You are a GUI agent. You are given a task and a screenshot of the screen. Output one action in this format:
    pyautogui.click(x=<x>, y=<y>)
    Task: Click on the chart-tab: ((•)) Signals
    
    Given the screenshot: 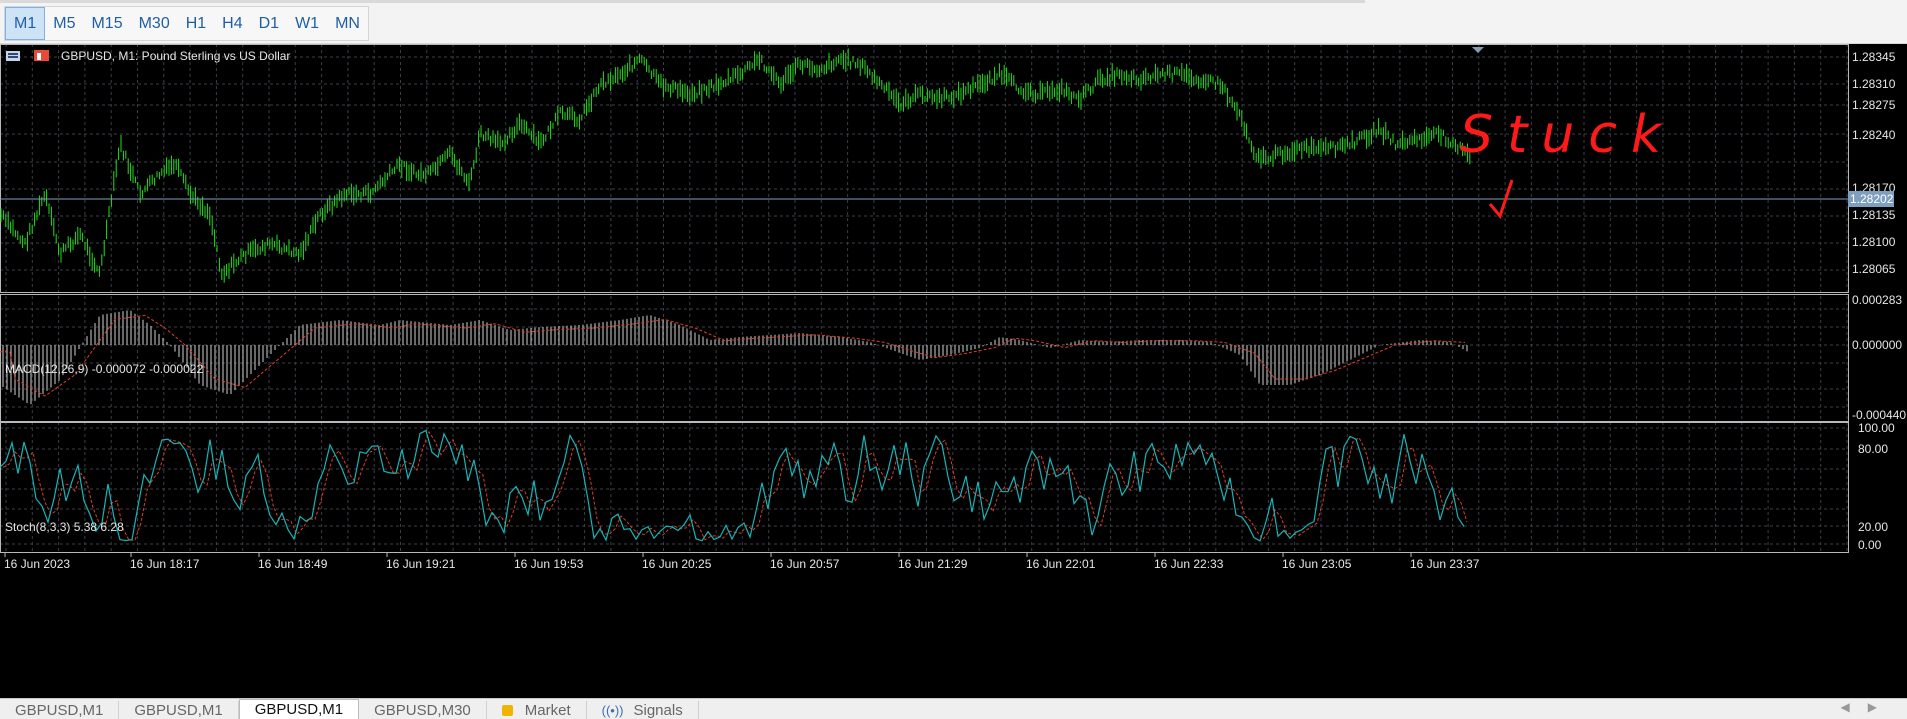 What is the action you would take?
    pyautogui.click(x=643, y=710)
    